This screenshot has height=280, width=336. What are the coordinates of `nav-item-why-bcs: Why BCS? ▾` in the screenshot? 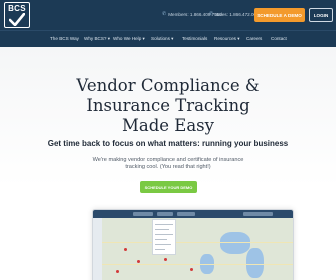 It's located at (97, 39).